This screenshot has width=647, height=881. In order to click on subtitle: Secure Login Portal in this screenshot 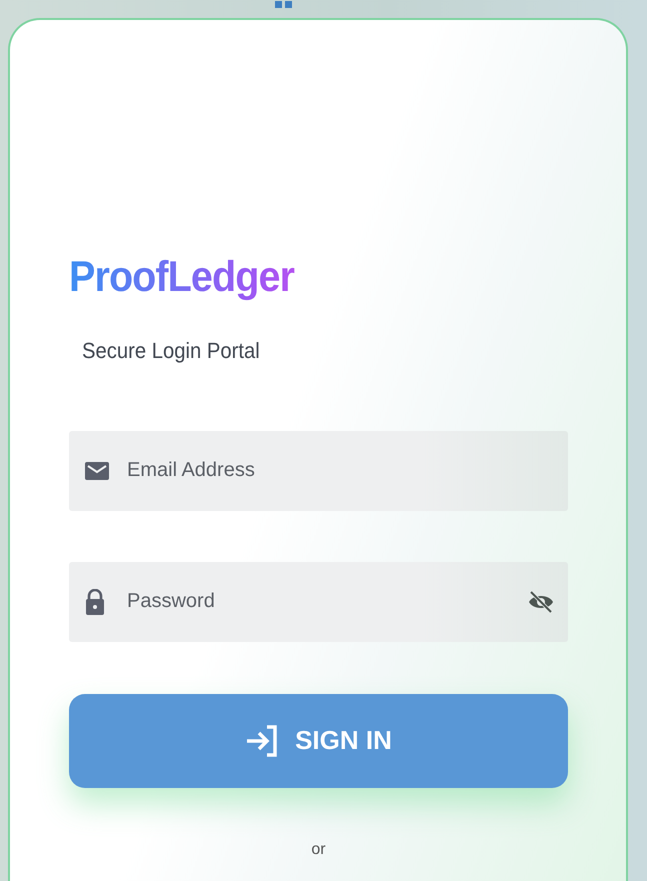, I will do `click(171, 350)`.